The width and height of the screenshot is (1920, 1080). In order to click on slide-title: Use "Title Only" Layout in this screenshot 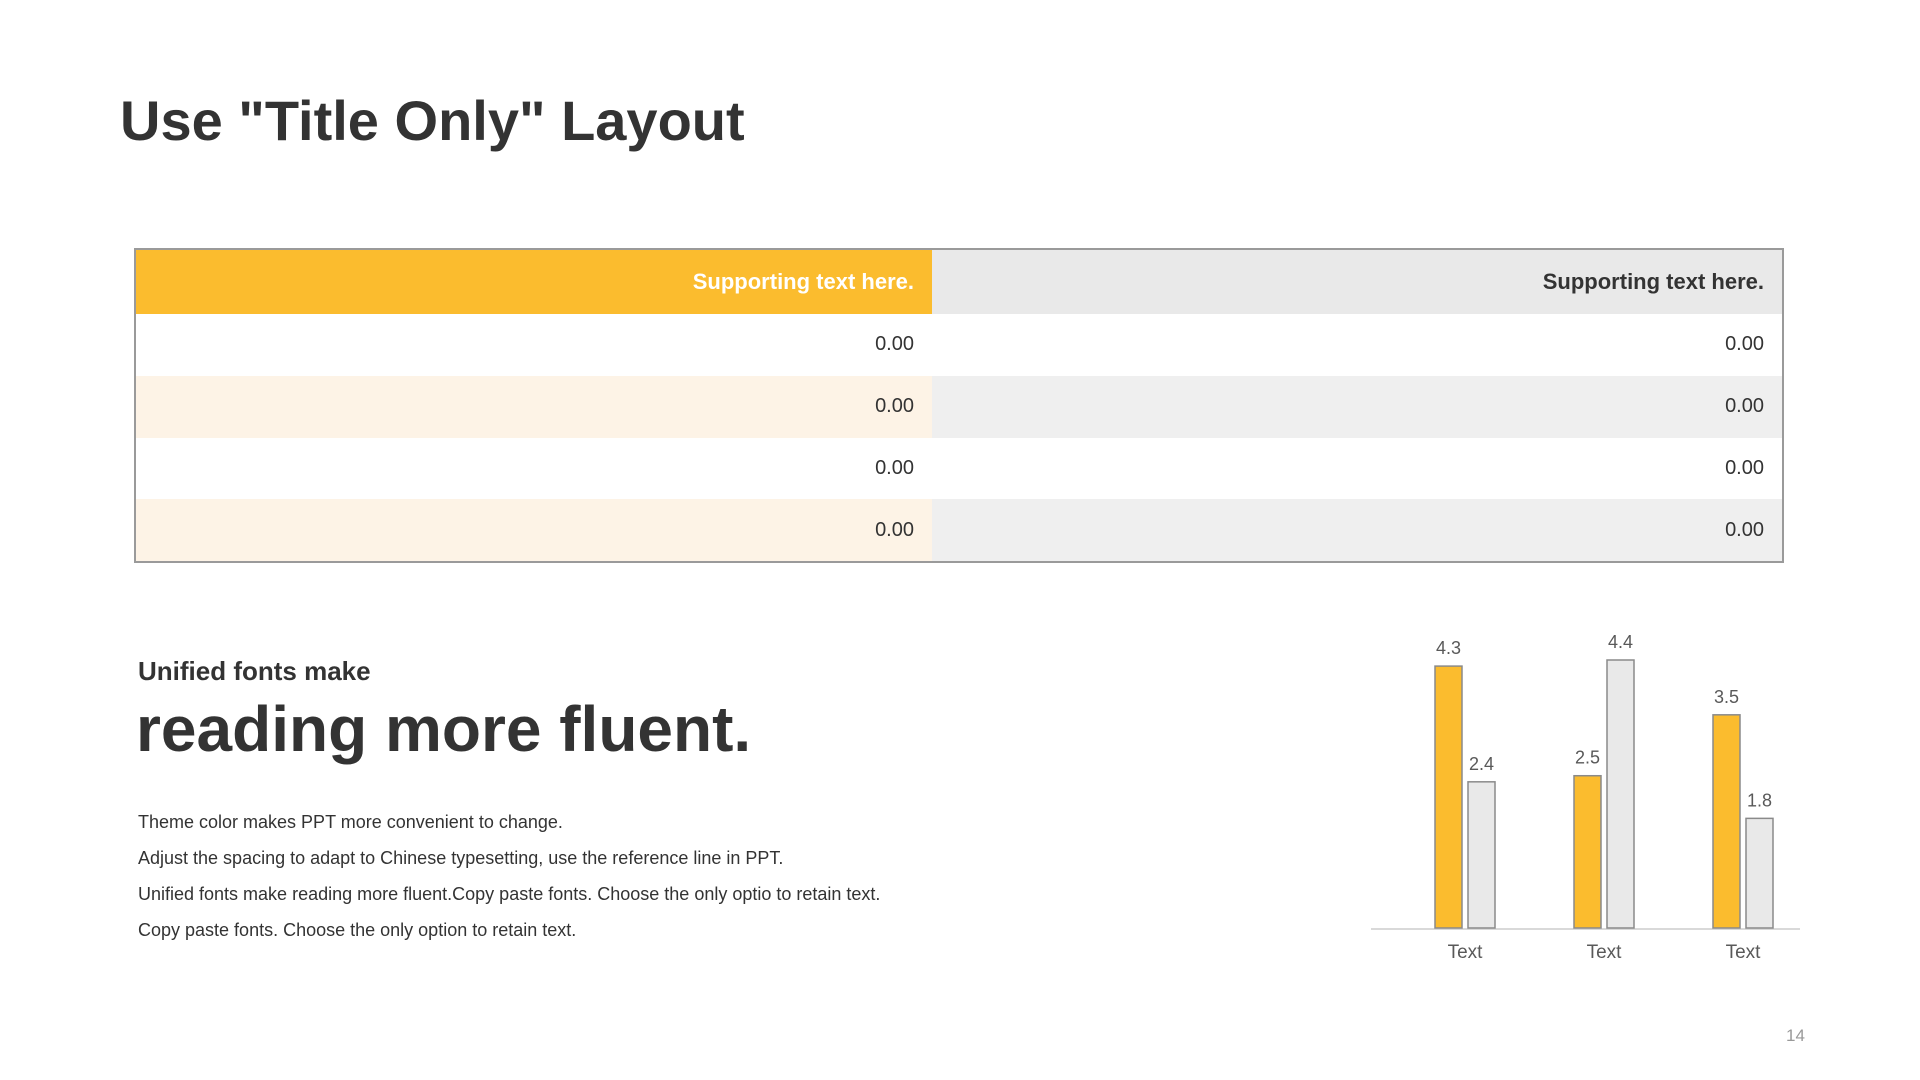, I will do `click(432, 120)`.